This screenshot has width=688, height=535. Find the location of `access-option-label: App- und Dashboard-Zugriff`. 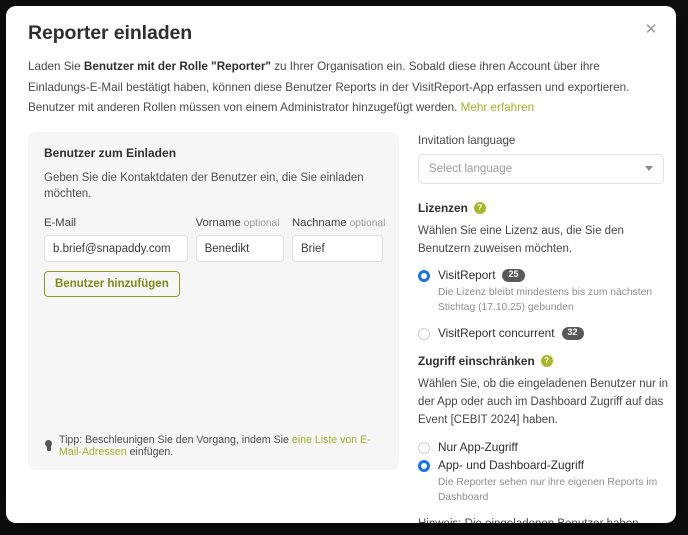

access-option-label: App- und Dashboard-Zugriff is located at coordinates (511, 464).